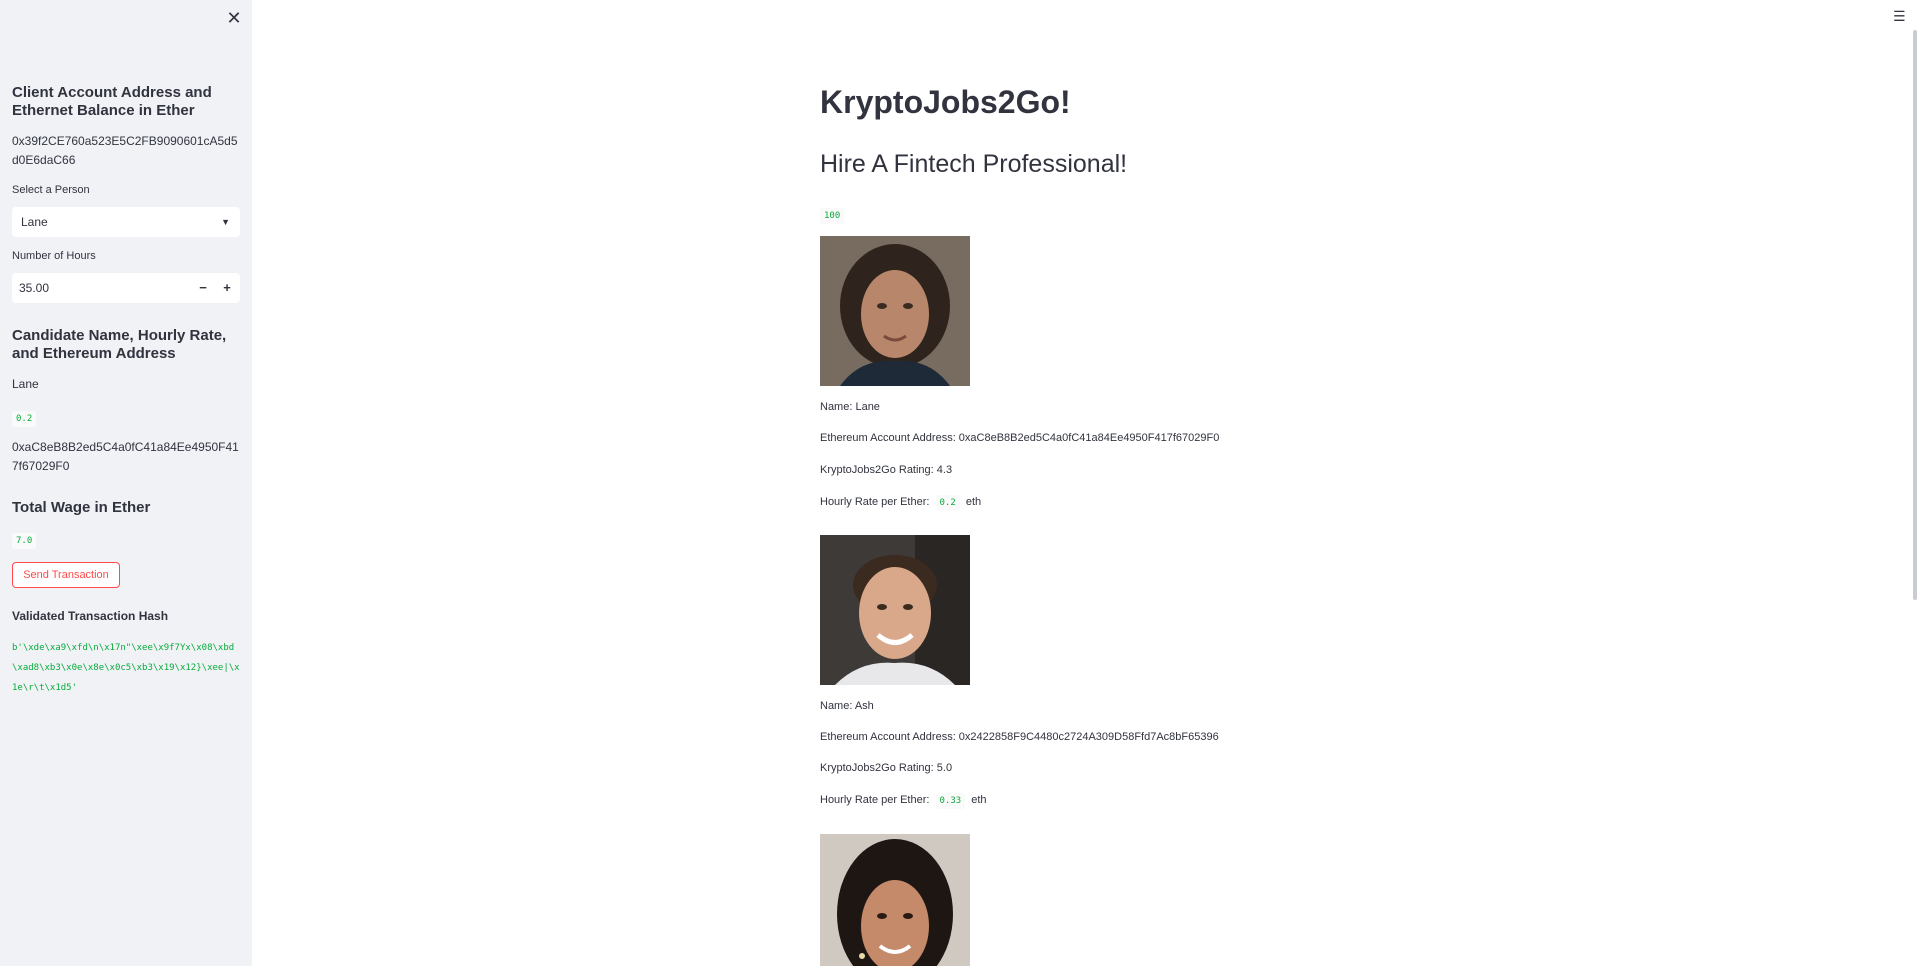  I want to click on wage-value: 7.0, so click(24, 541).